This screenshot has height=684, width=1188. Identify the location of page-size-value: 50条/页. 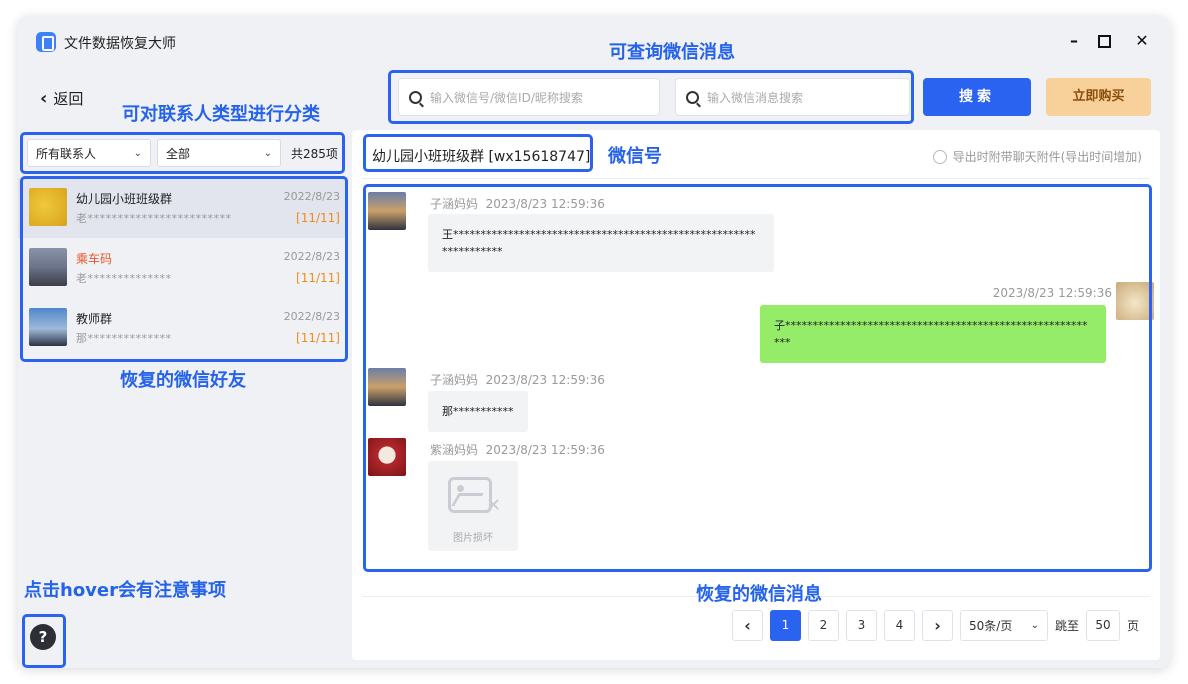
(991, 626).